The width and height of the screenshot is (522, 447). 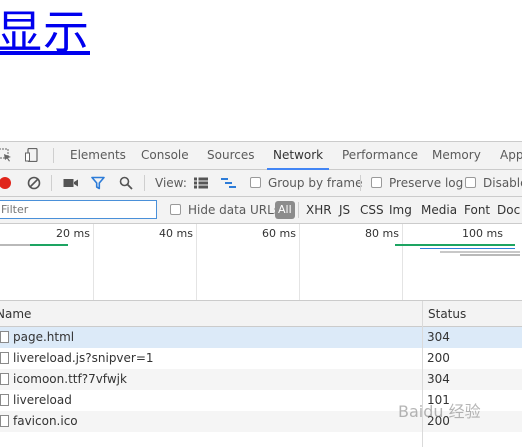 I want to click on filter-type-css: CSS, so click(x=372, y=210).